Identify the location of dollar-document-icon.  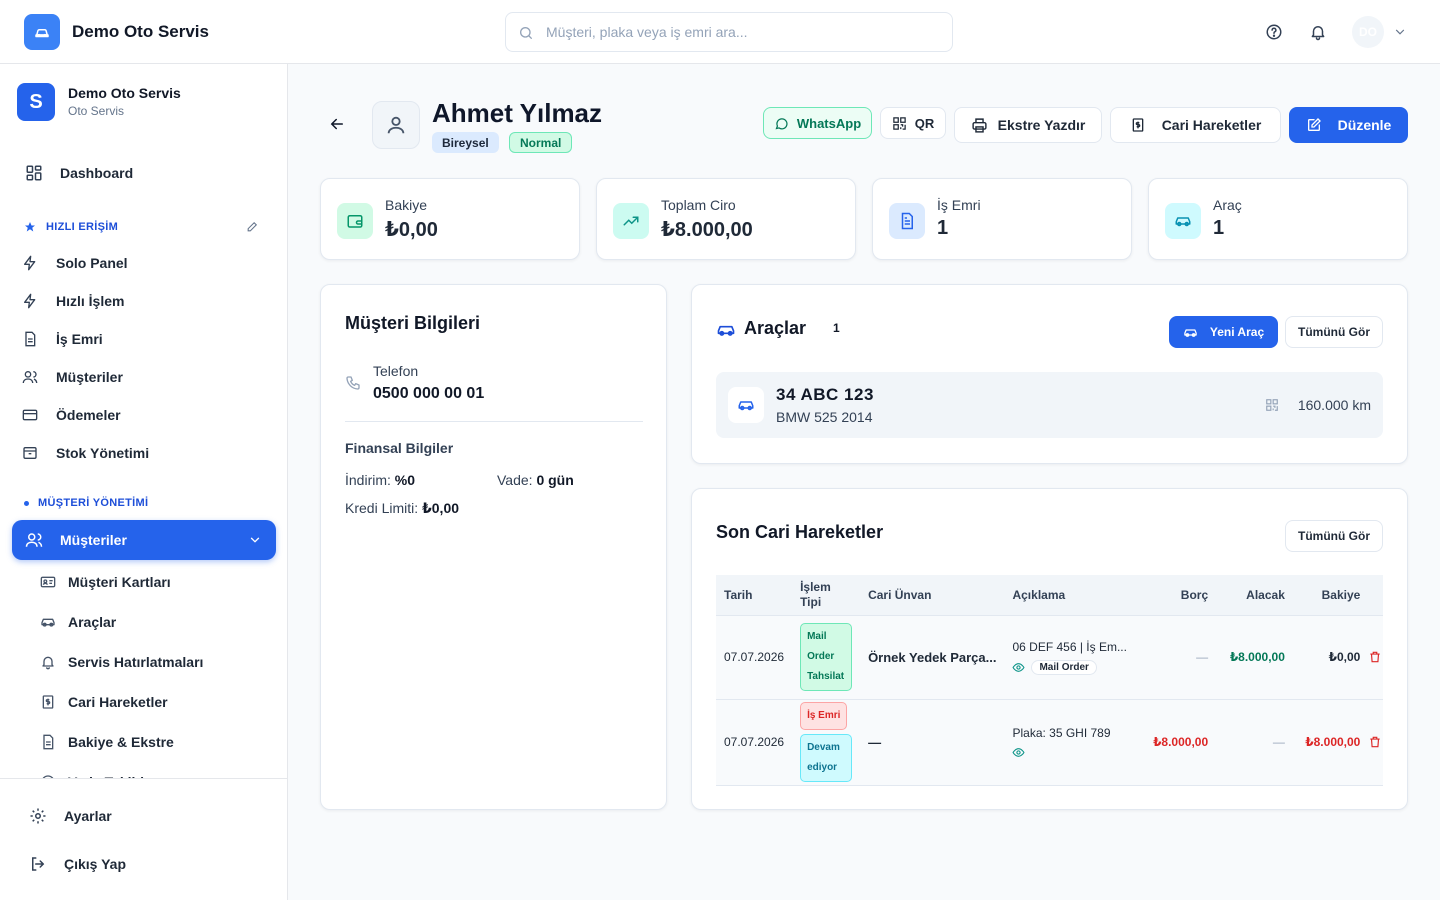
(1138, 125).